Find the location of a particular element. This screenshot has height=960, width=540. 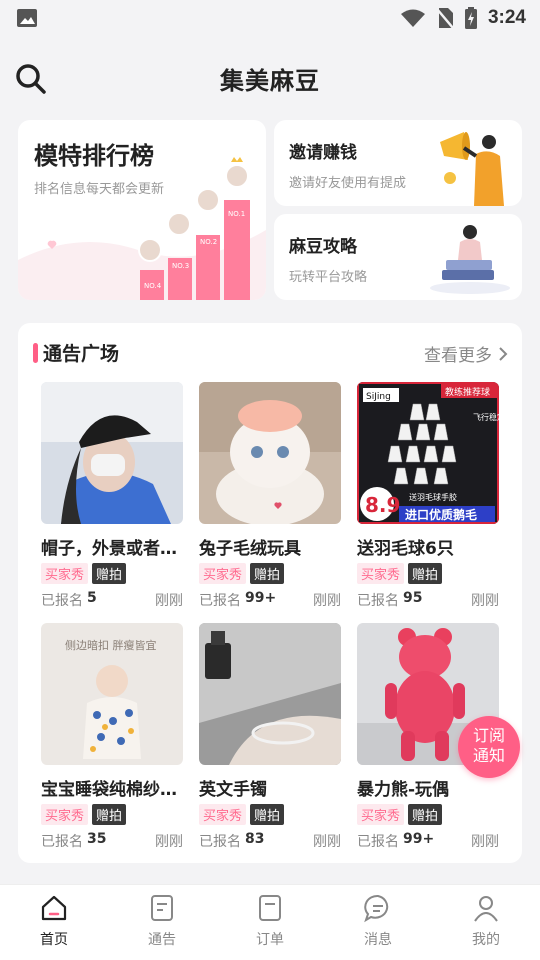

plaza-title: 通告广场 is located at coordinates (81, 354).